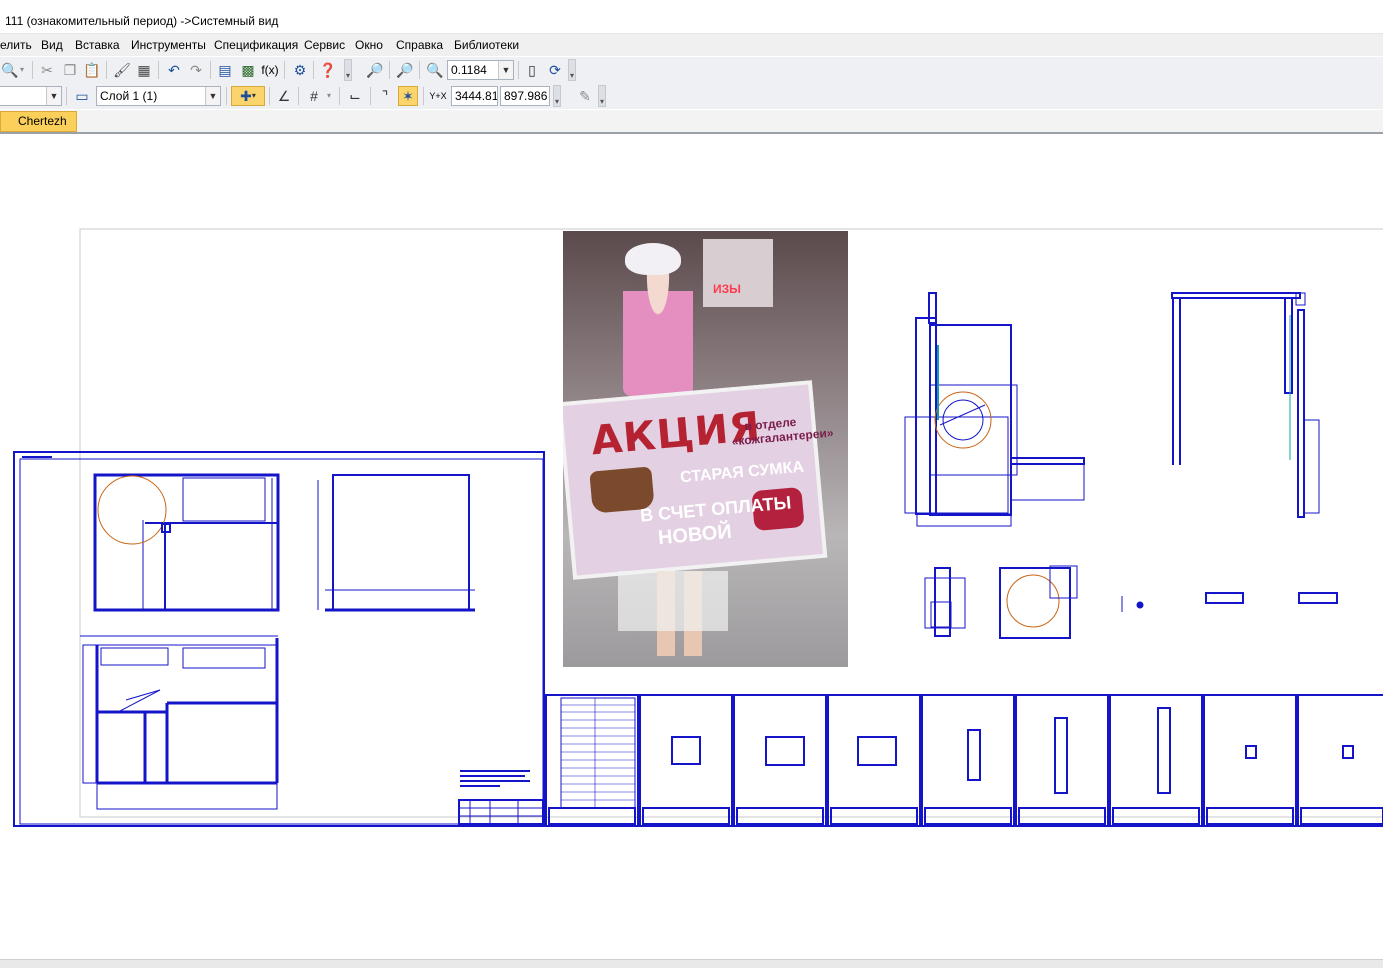 The image size is (1383, 968). Describe the element at coordinates (474, 96) in the screenshot. I see `coord-x-field: 3444.81` at that location.